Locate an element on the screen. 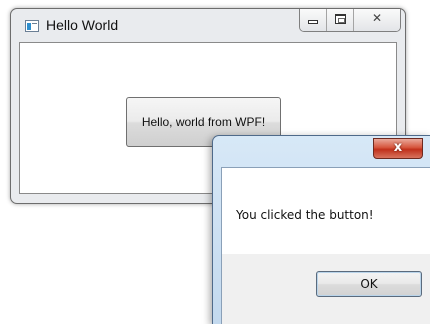 Image resolution: width=430 pixels, height=324 pixels. dialog-close-button: x is located at coordinates (398, 148).